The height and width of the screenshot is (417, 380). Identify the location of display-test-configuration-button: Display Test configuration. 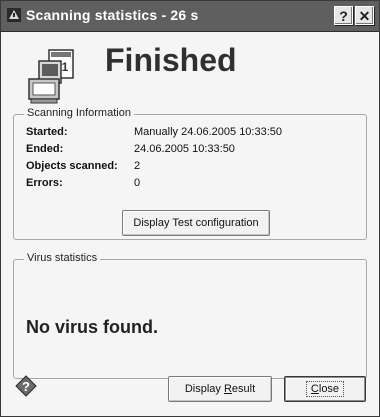
(196, 223).